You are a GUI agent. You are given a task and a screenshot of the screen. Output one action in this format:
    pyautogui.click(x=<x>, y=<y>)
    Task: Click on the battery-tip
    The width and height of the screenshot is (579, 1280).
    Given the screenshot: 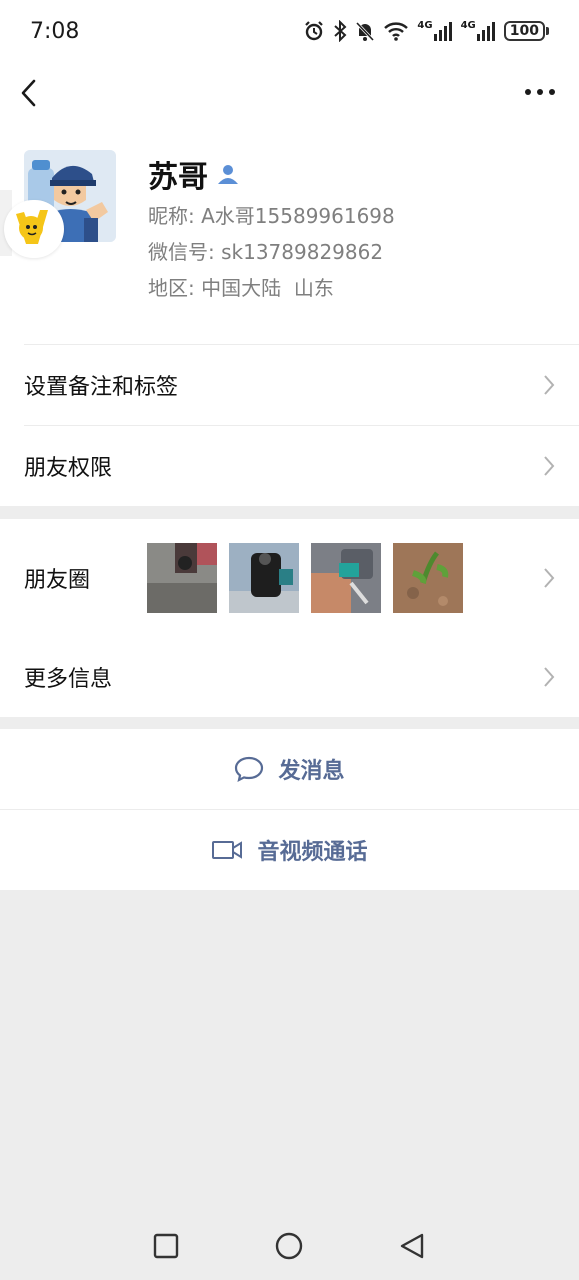 What is the action you would take?
    pyautogui.click(x=547, y=31)
    